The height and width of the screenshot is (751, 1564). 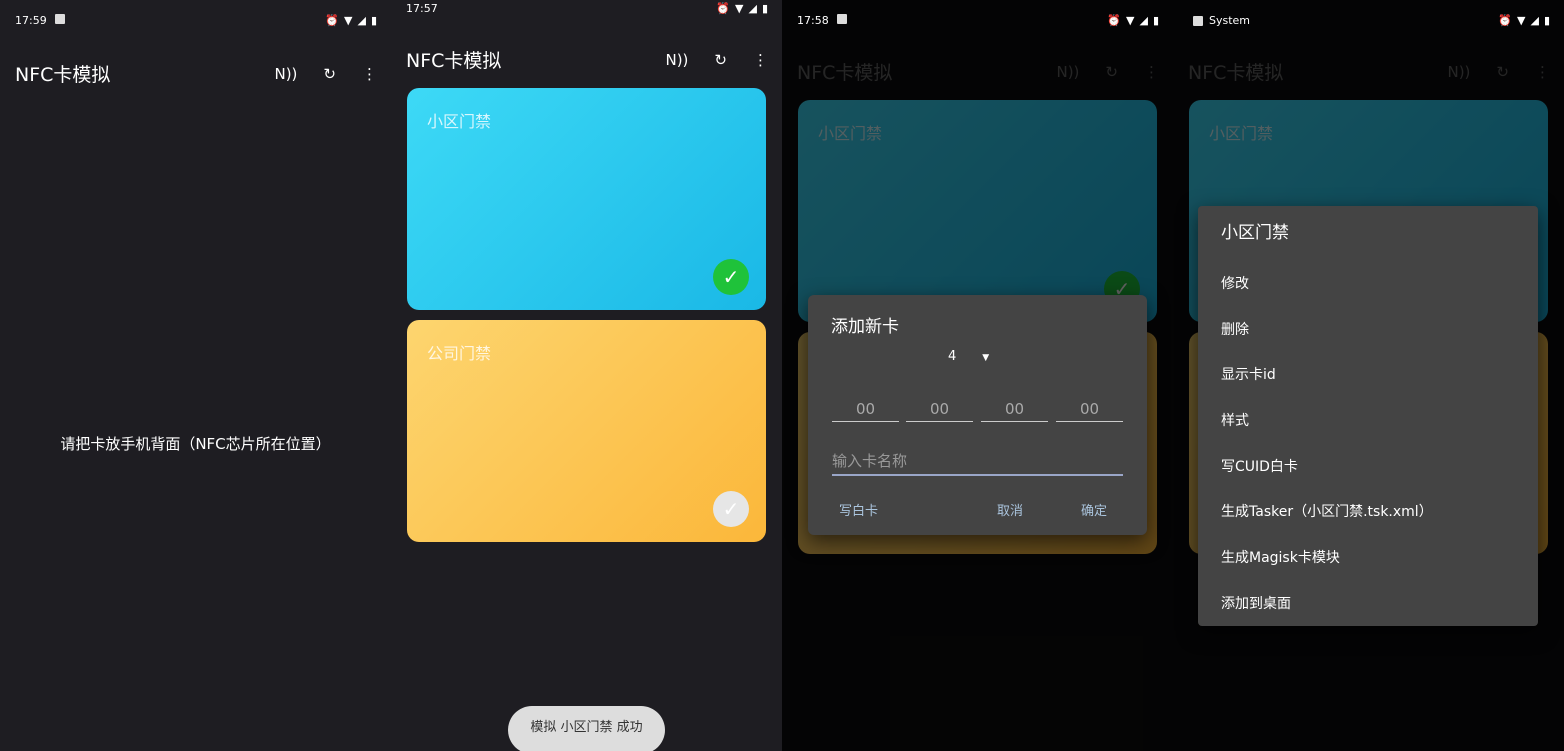 What do you see at coordinates (1094, 509) in the screenshot?
I see `ok-button: 确定` at bounding box center [1094, 509].